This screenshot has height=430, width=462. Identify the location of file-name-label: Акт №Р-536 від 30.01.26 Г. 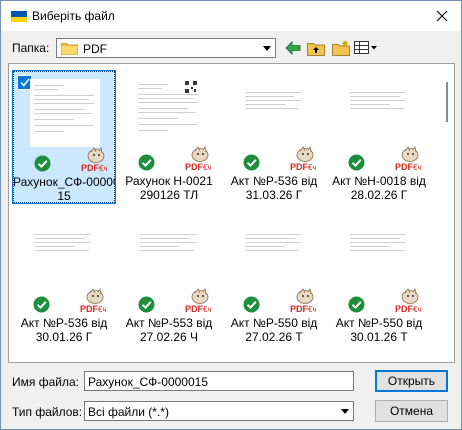
(64, 330).